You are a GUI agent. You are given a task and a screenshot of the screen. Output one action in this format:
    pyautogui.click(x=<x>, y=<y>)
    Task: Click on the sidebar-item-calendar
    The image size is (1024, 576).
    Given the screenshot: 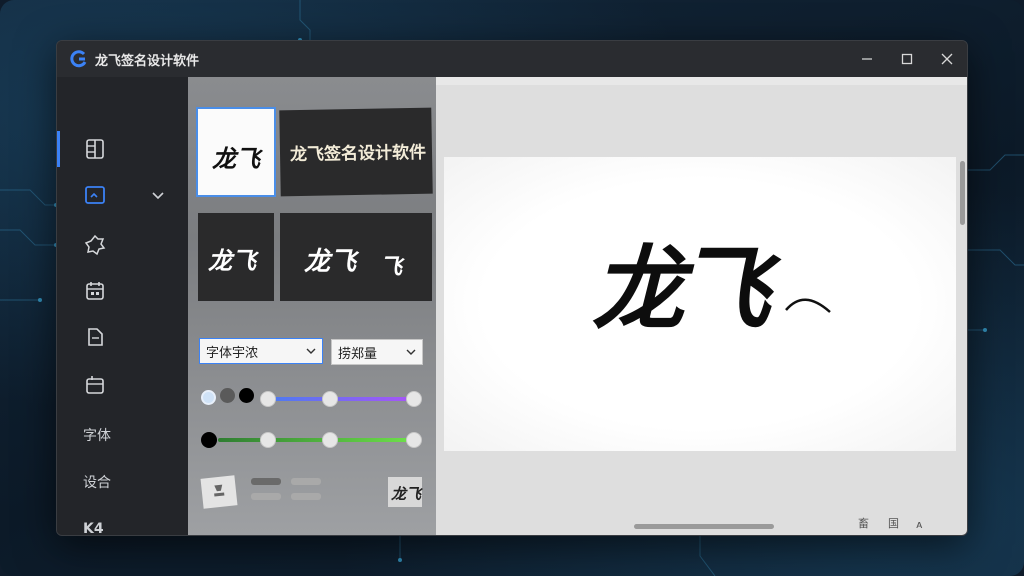 What is the action you would take?
    pyautogui.click(x=122, y=291)
    